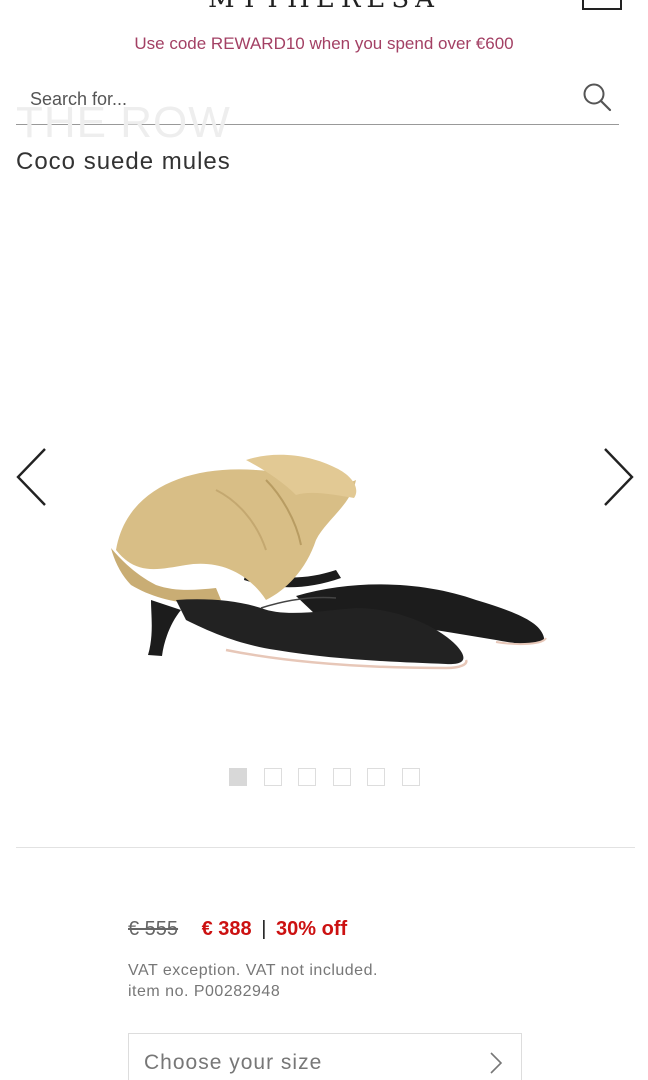  Describe the element at coordinates (325, 1056) in the screenshot. I see `size-selector: Choose your size` at that location.